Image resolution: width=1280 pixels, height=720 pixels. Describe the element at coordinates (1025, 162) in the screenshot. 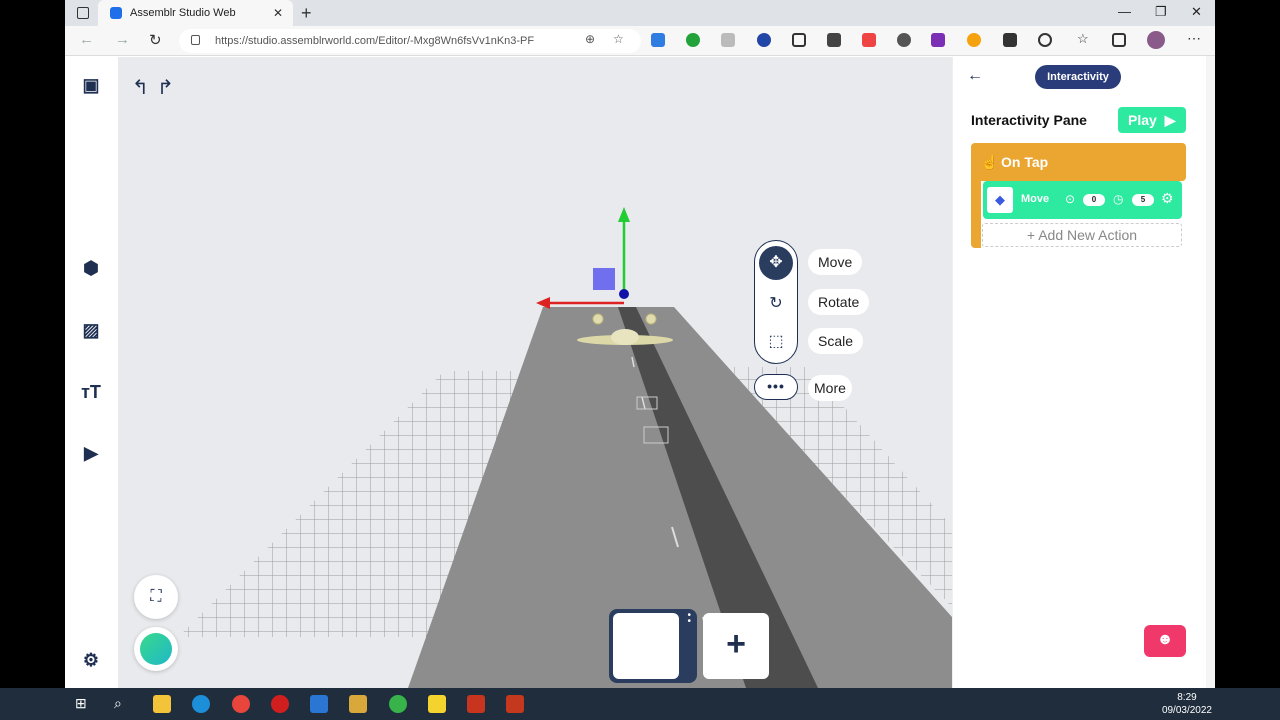

I see `trigger-label: On Tap` at that location.